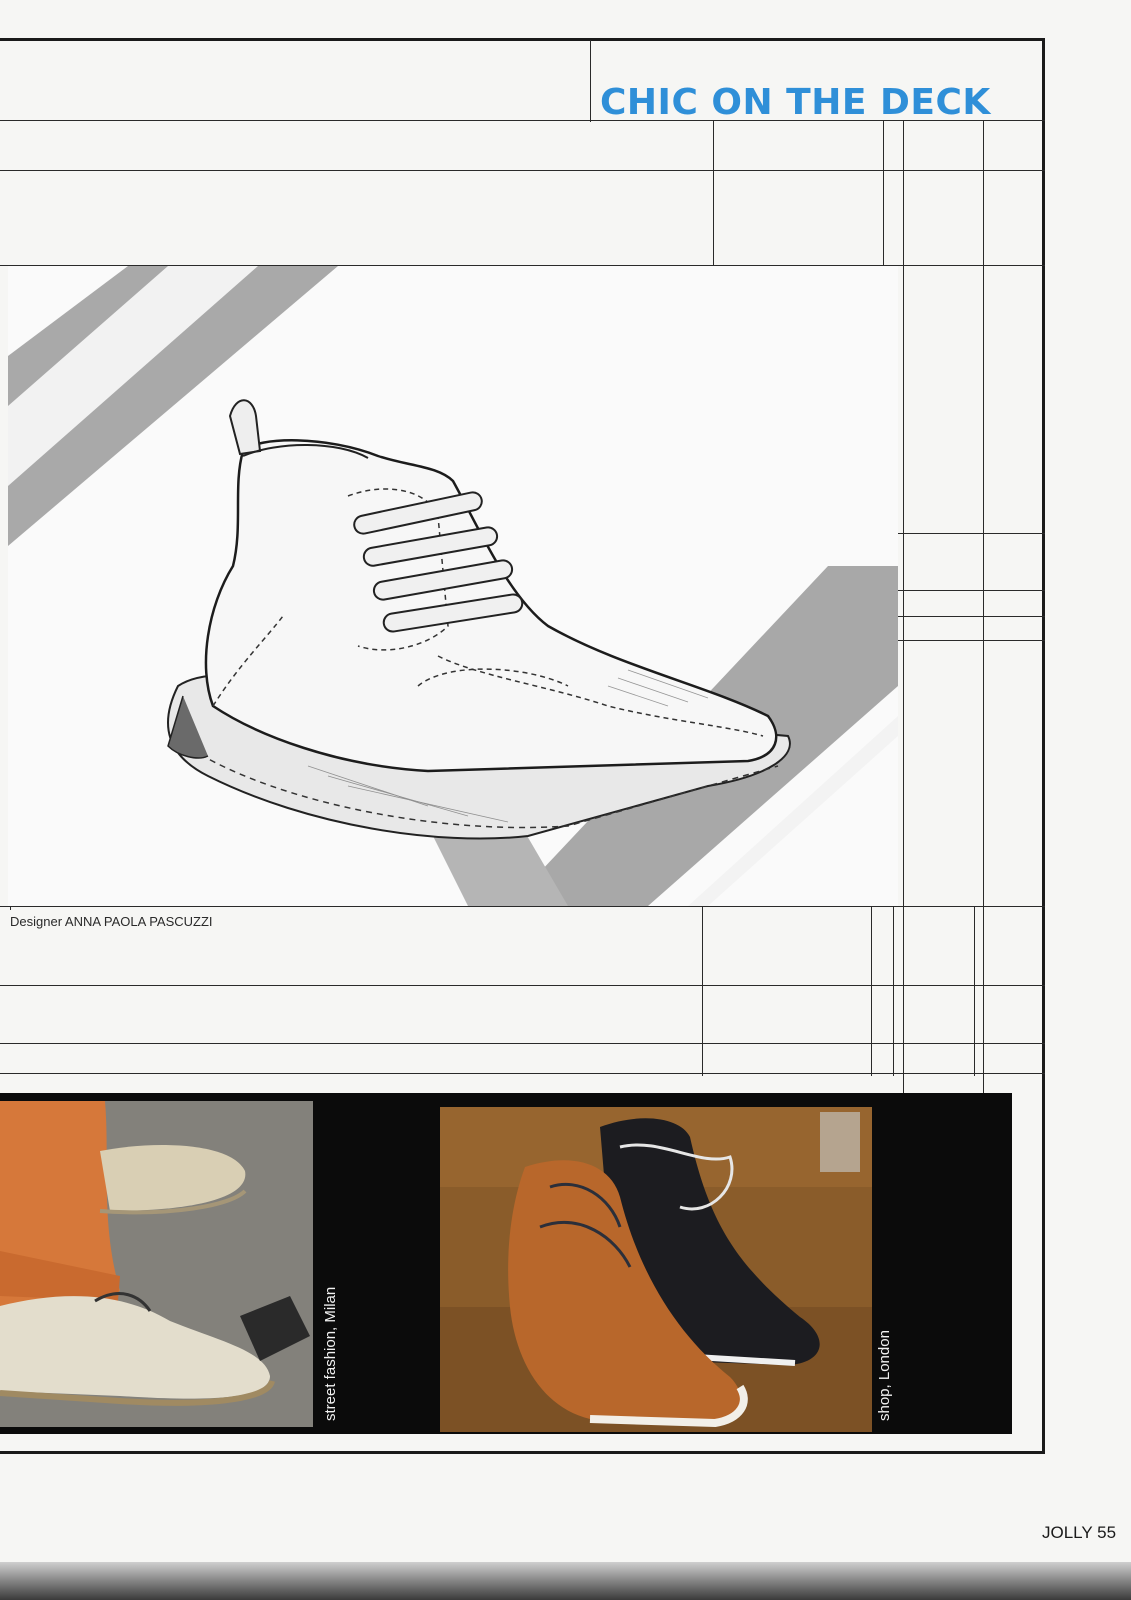  What do you see at coordinates (565, 1581) in the screenshot?
I see `scan-shadow` at bounding box center [565, 1581].